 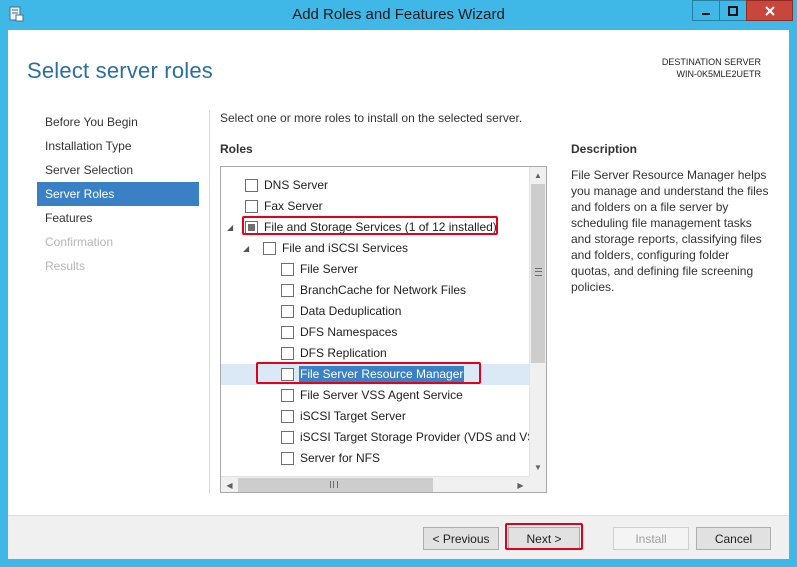 What do you see at coordinates (537, 484) in the screenshot?
I see `scrollbar-corner` at bounding box center [537, 484].